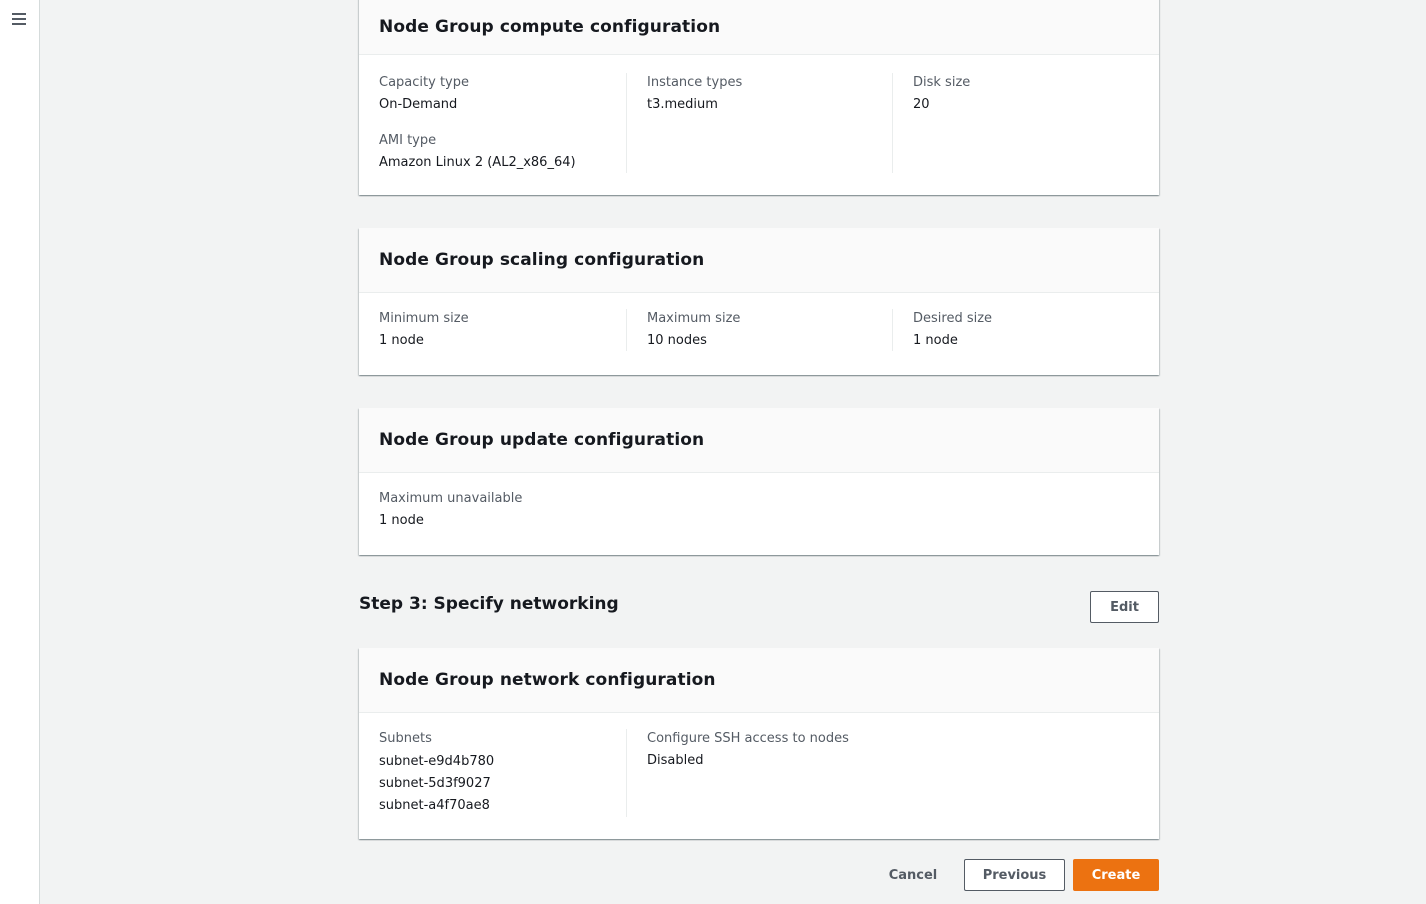 This screenshot has height=904, width=1426. Describe the element at coordinates (435, 783) in the screenshot. I see `subnet-item: subnet-5d3f9027` at that location.